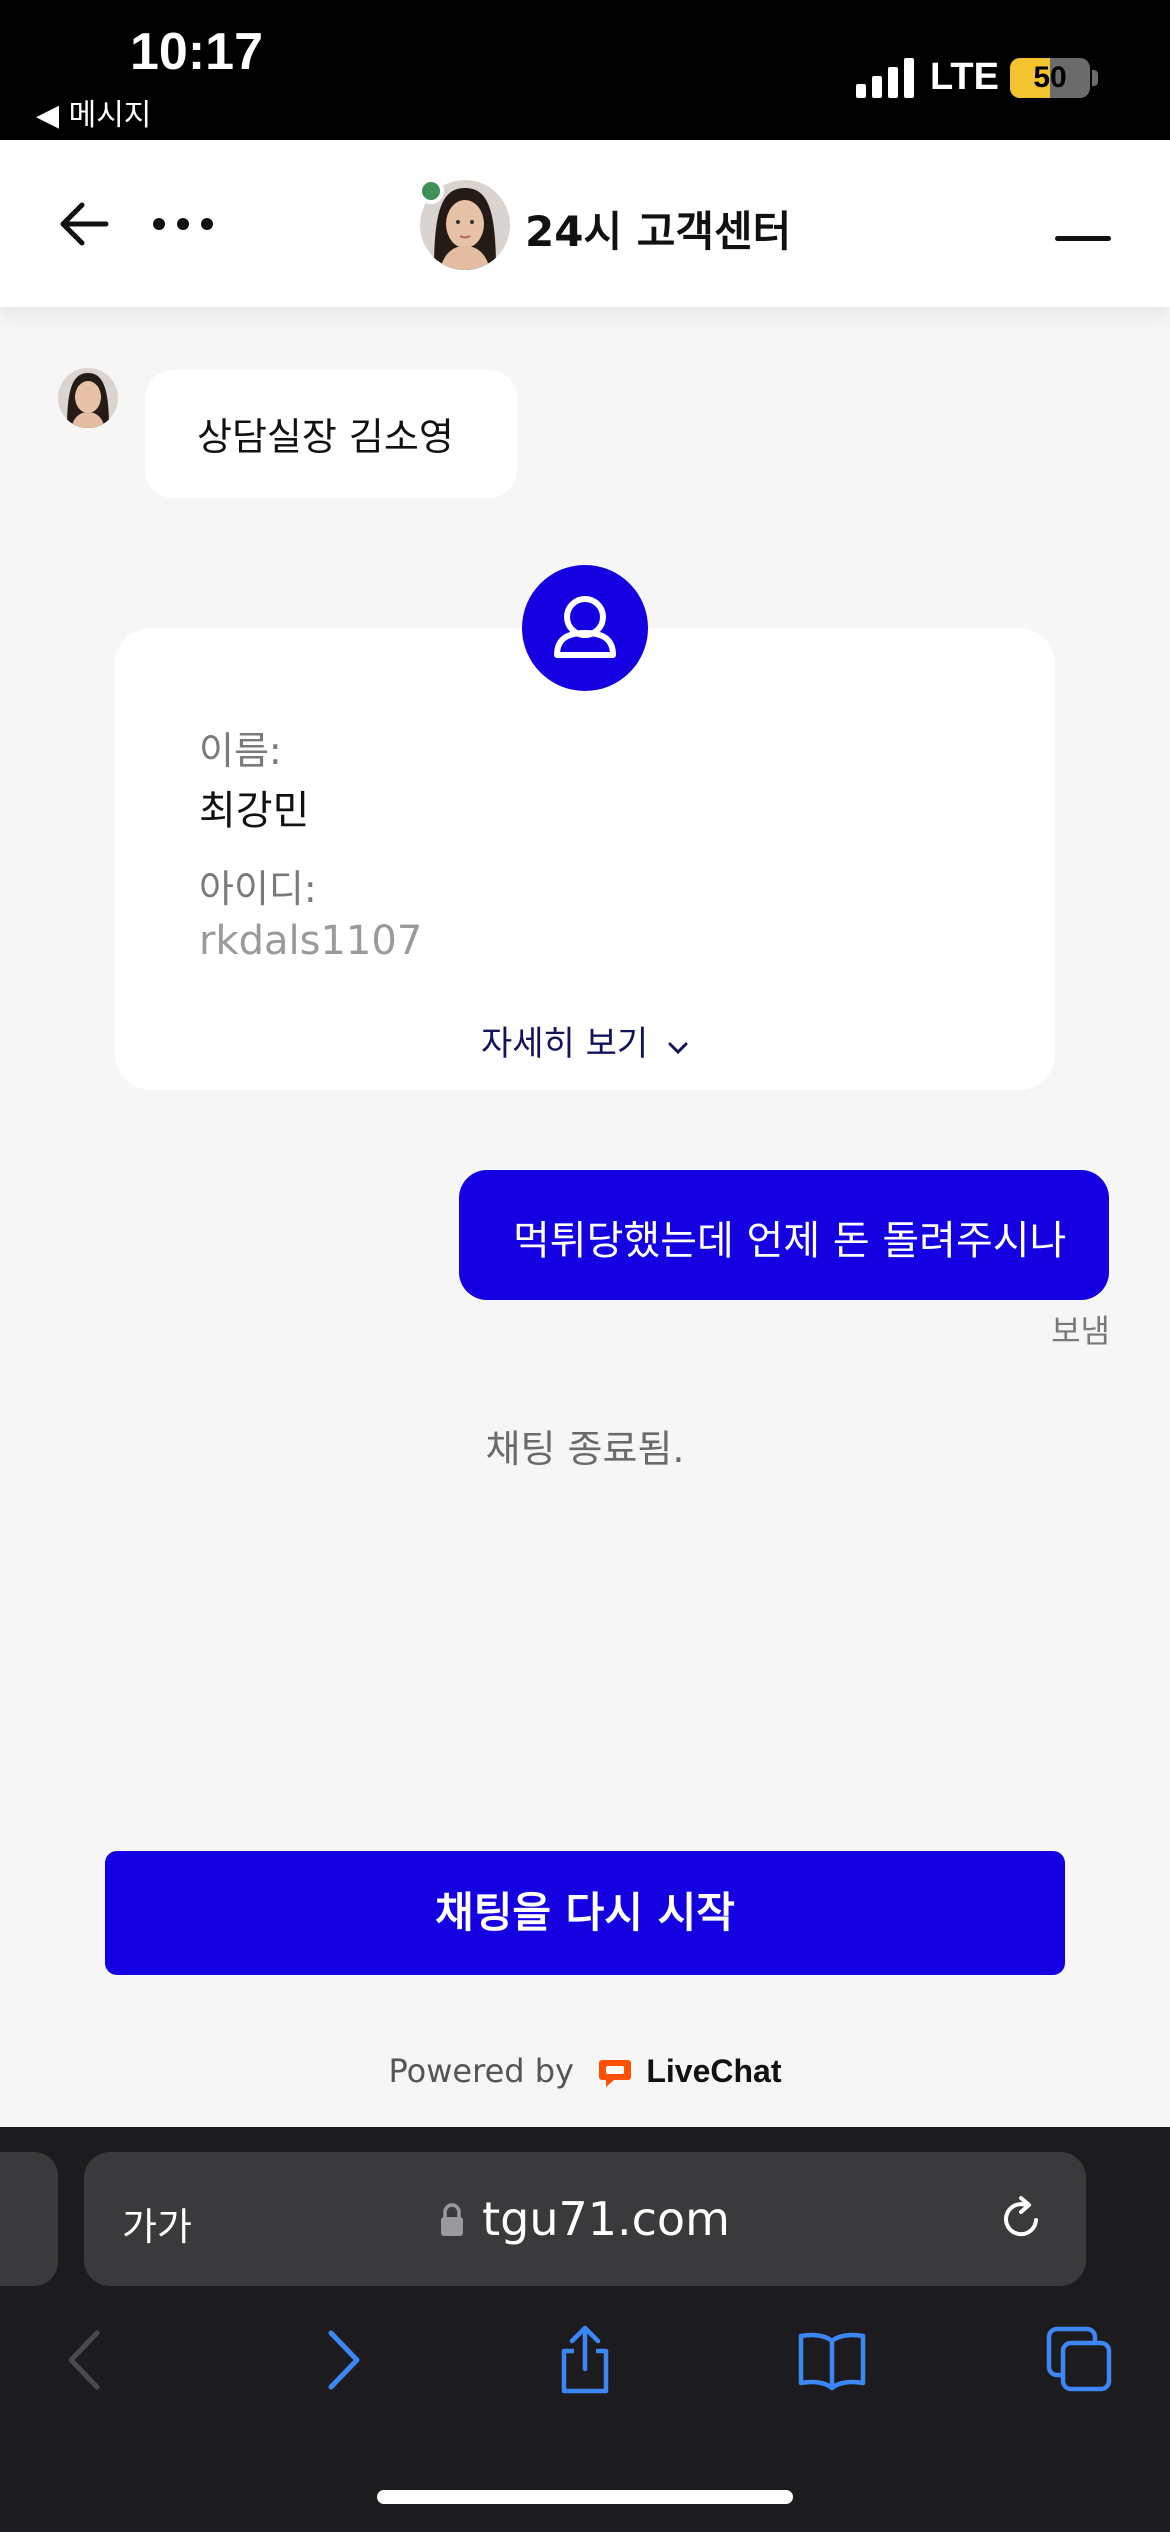 Image resolution: width=1170 pixels, height=2532 pixels. I want to click on home-indicator, so click(585, 2497).